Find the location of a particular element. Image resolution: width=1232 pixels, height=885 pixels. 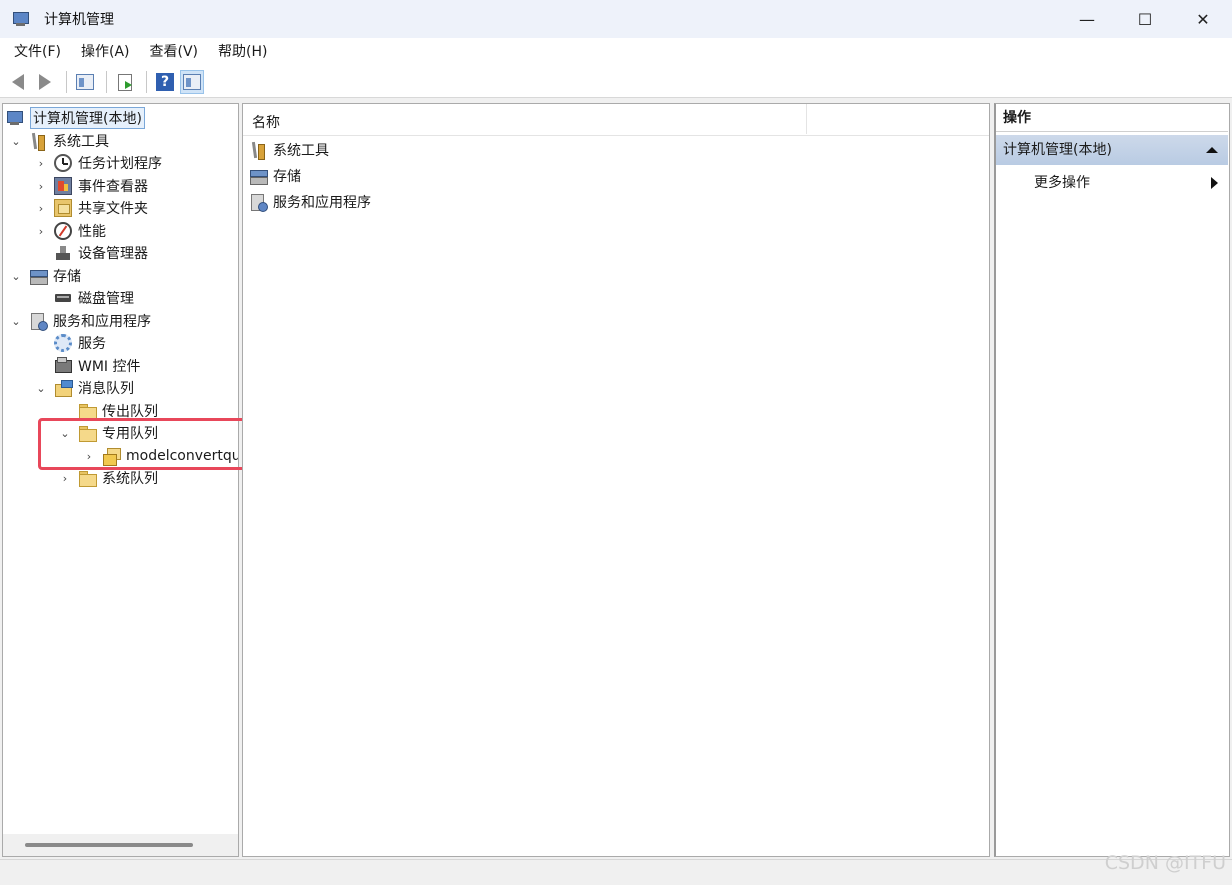

device-manager-icon is located at coordinates (63, 253).